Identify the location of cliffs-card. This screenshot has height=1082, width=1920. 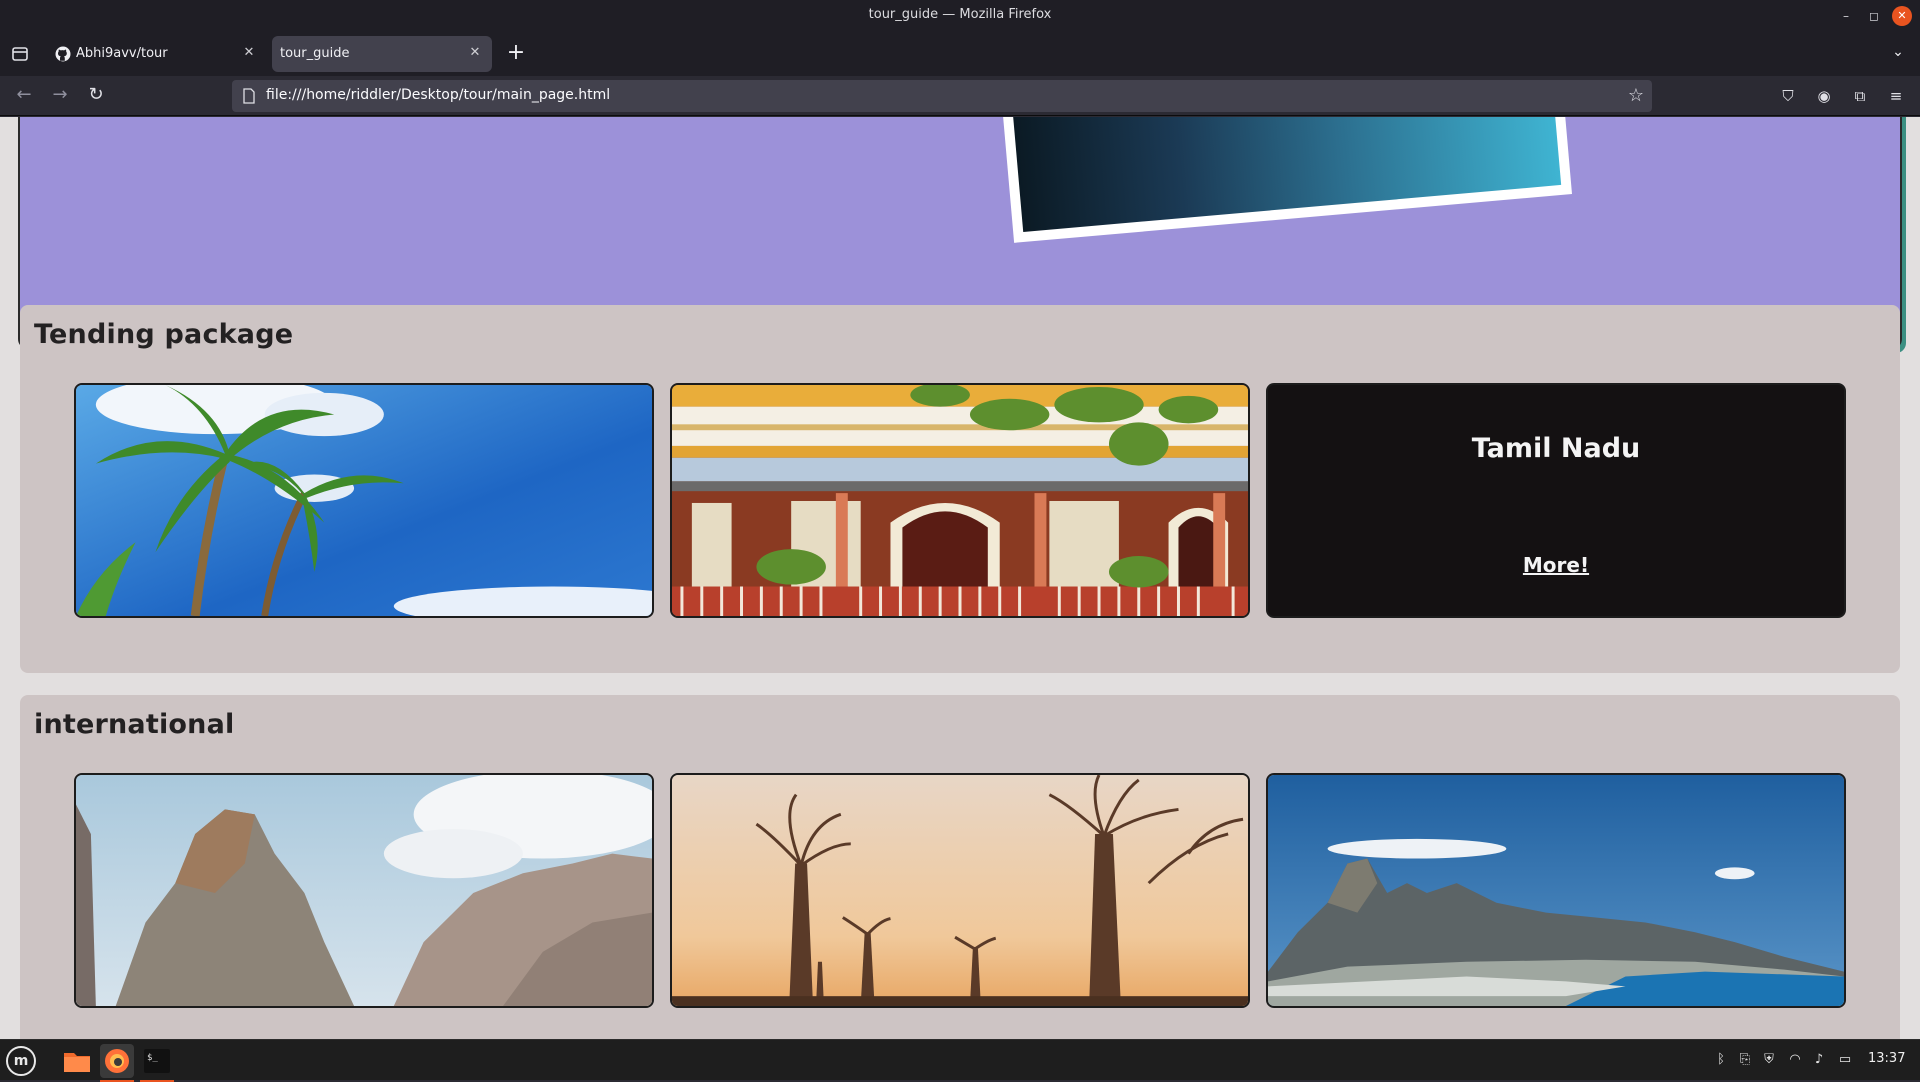
(364, 890).